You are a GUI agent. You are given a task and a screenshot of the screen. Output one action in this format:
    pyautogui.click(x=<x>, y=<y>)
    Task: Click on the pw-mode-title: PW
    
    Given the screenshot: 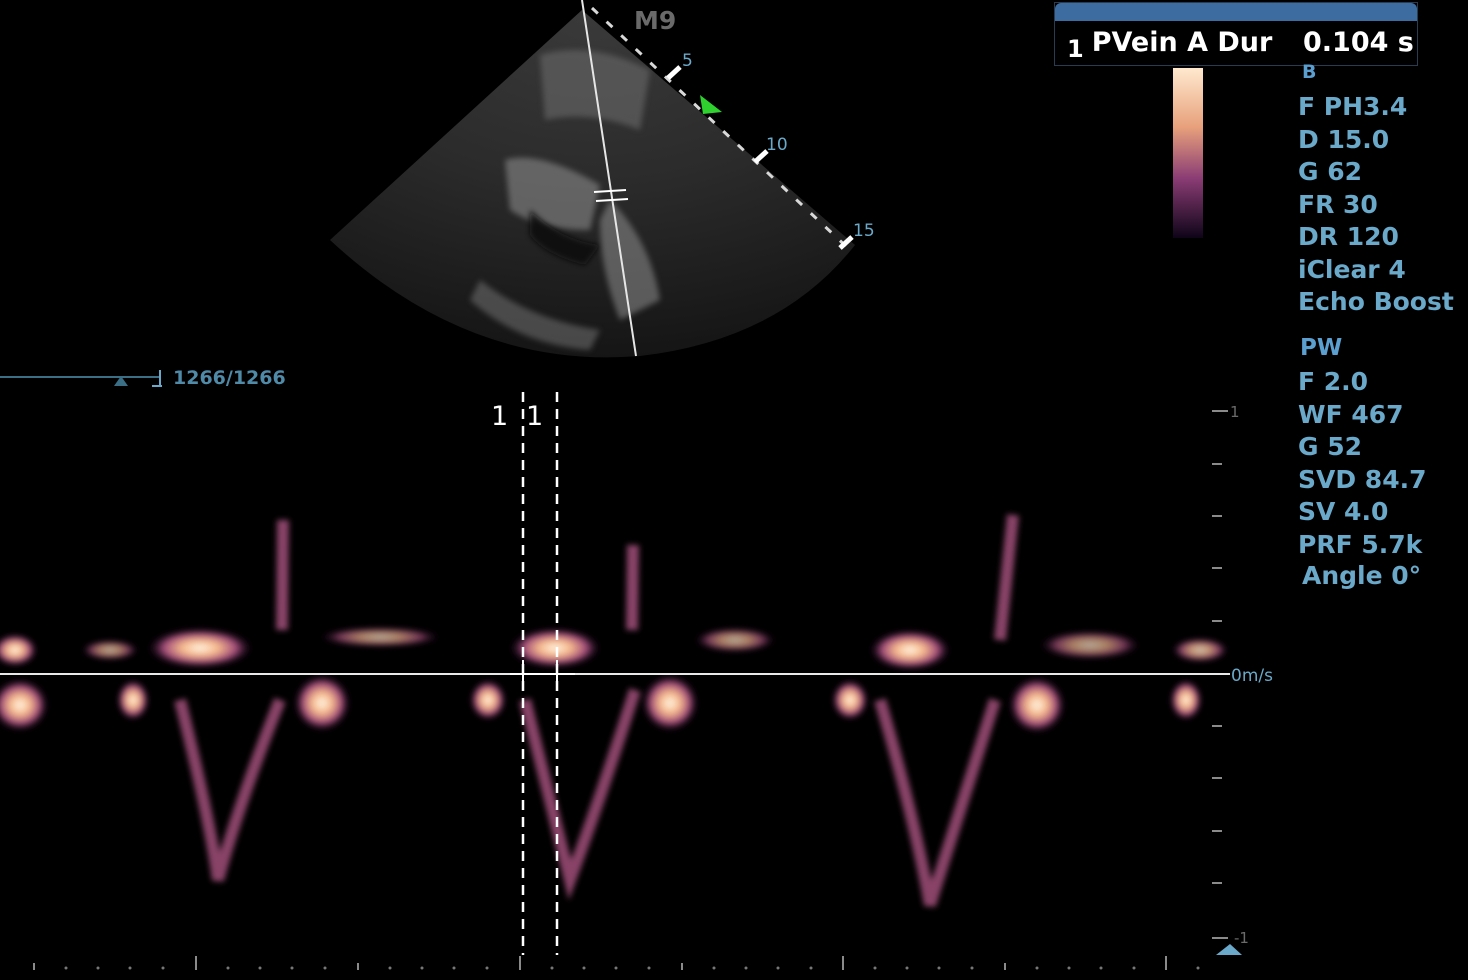 What is the action you would take?
    pyautogui.click(x=1321, y=348)
    